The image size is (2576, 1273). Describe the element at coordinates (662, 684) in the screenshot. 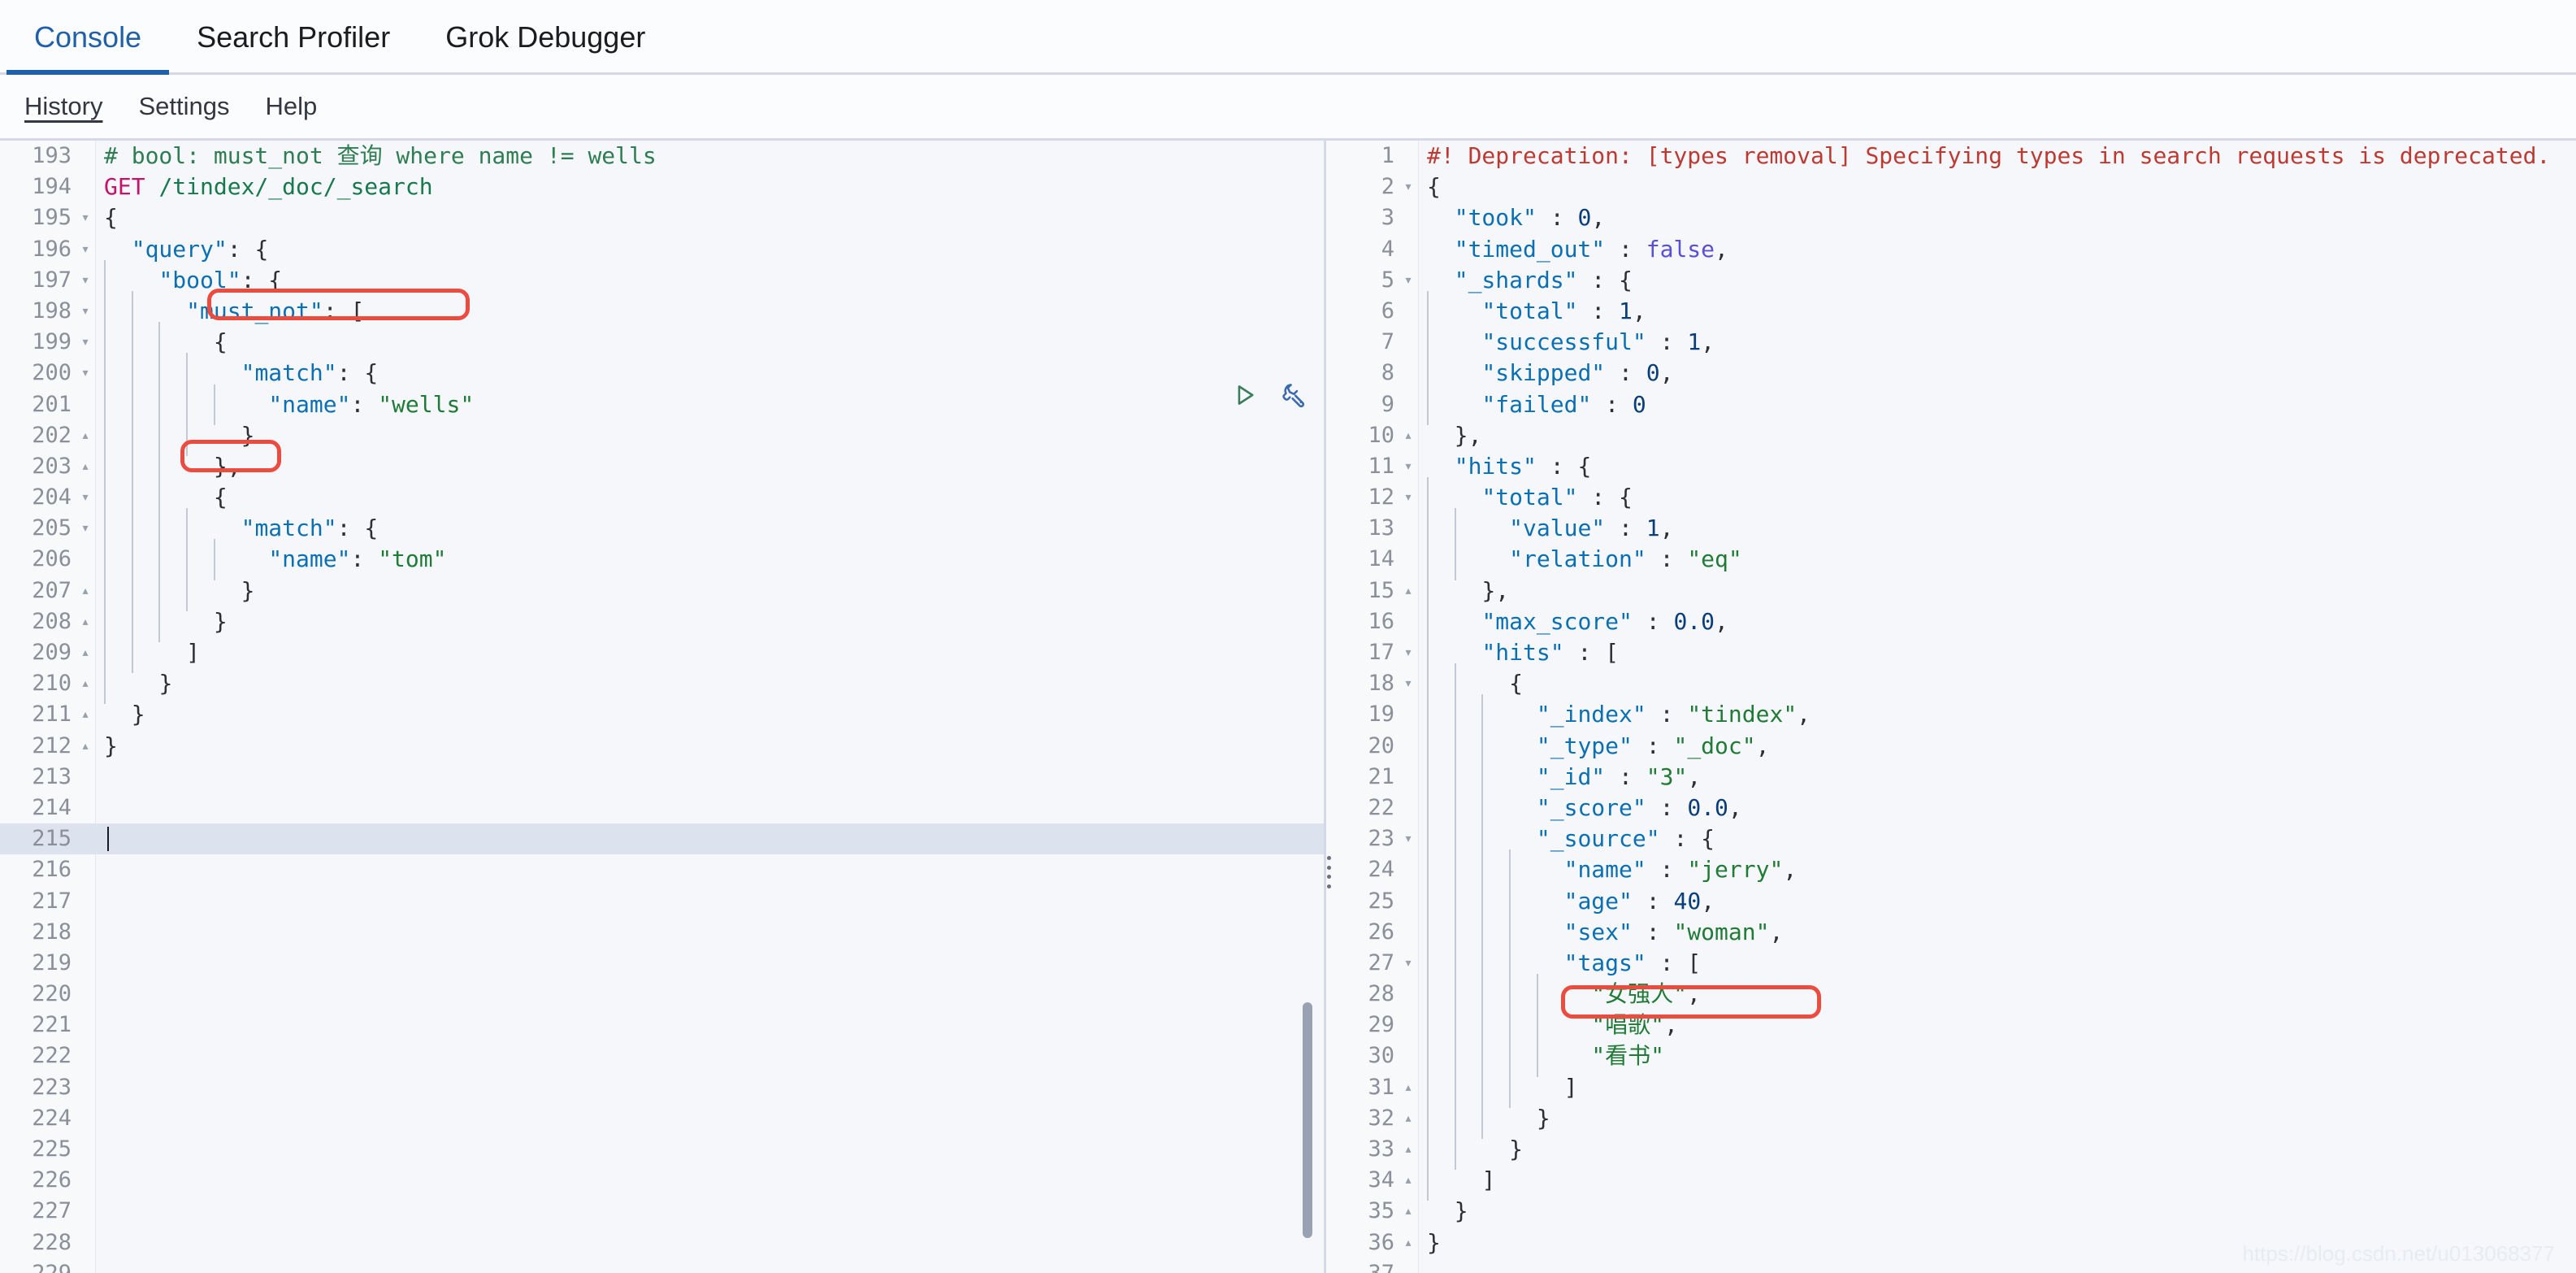

I see `code-line: 210 ▴ }` at that location.